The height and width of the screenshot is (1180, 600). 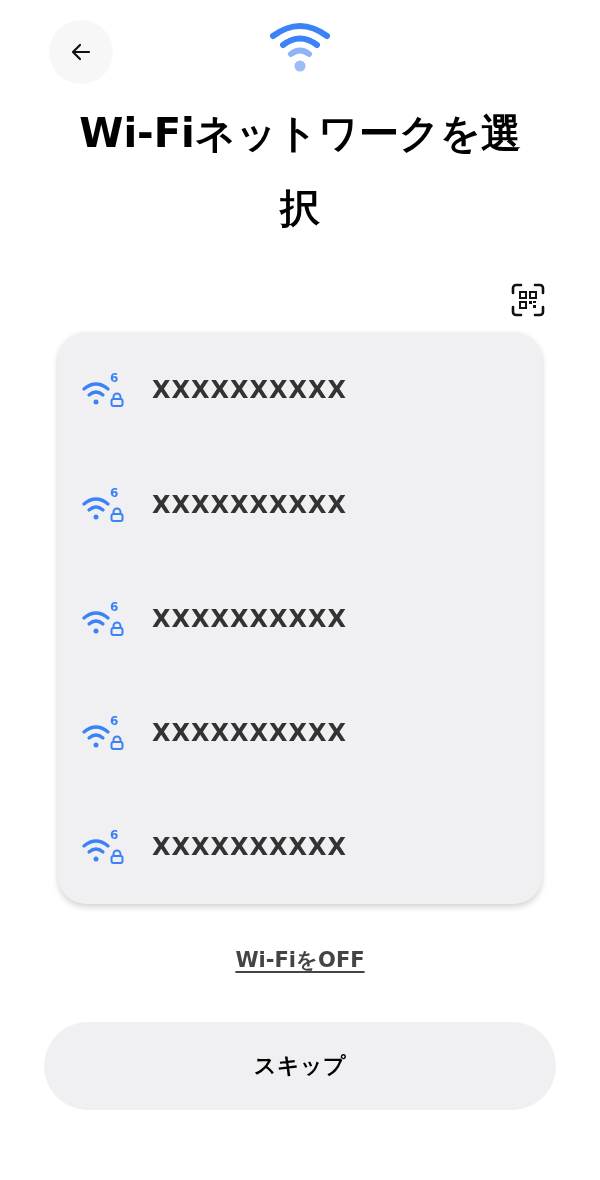 What do you see at coordinates (300, 960) in the screenshot?
I see `wifi-off-link: Wi-FiをOFF` at bounding box center [300, 960].